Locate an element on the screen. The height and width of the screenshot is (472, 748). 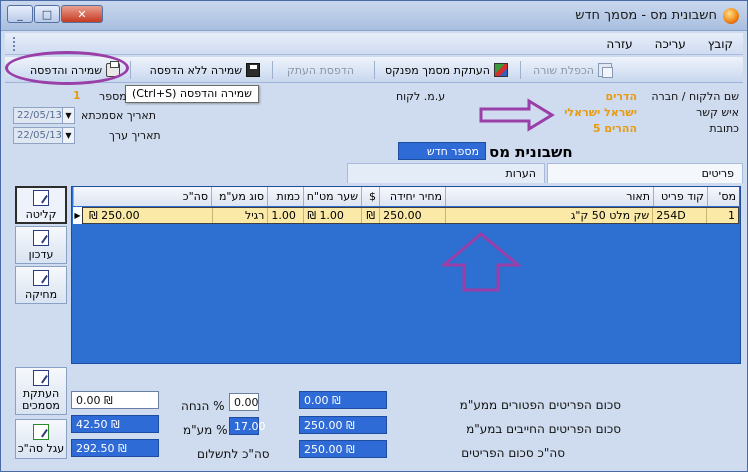
menu-bar: קובץ עריכה עזרה is located at coordinates (374, 44).